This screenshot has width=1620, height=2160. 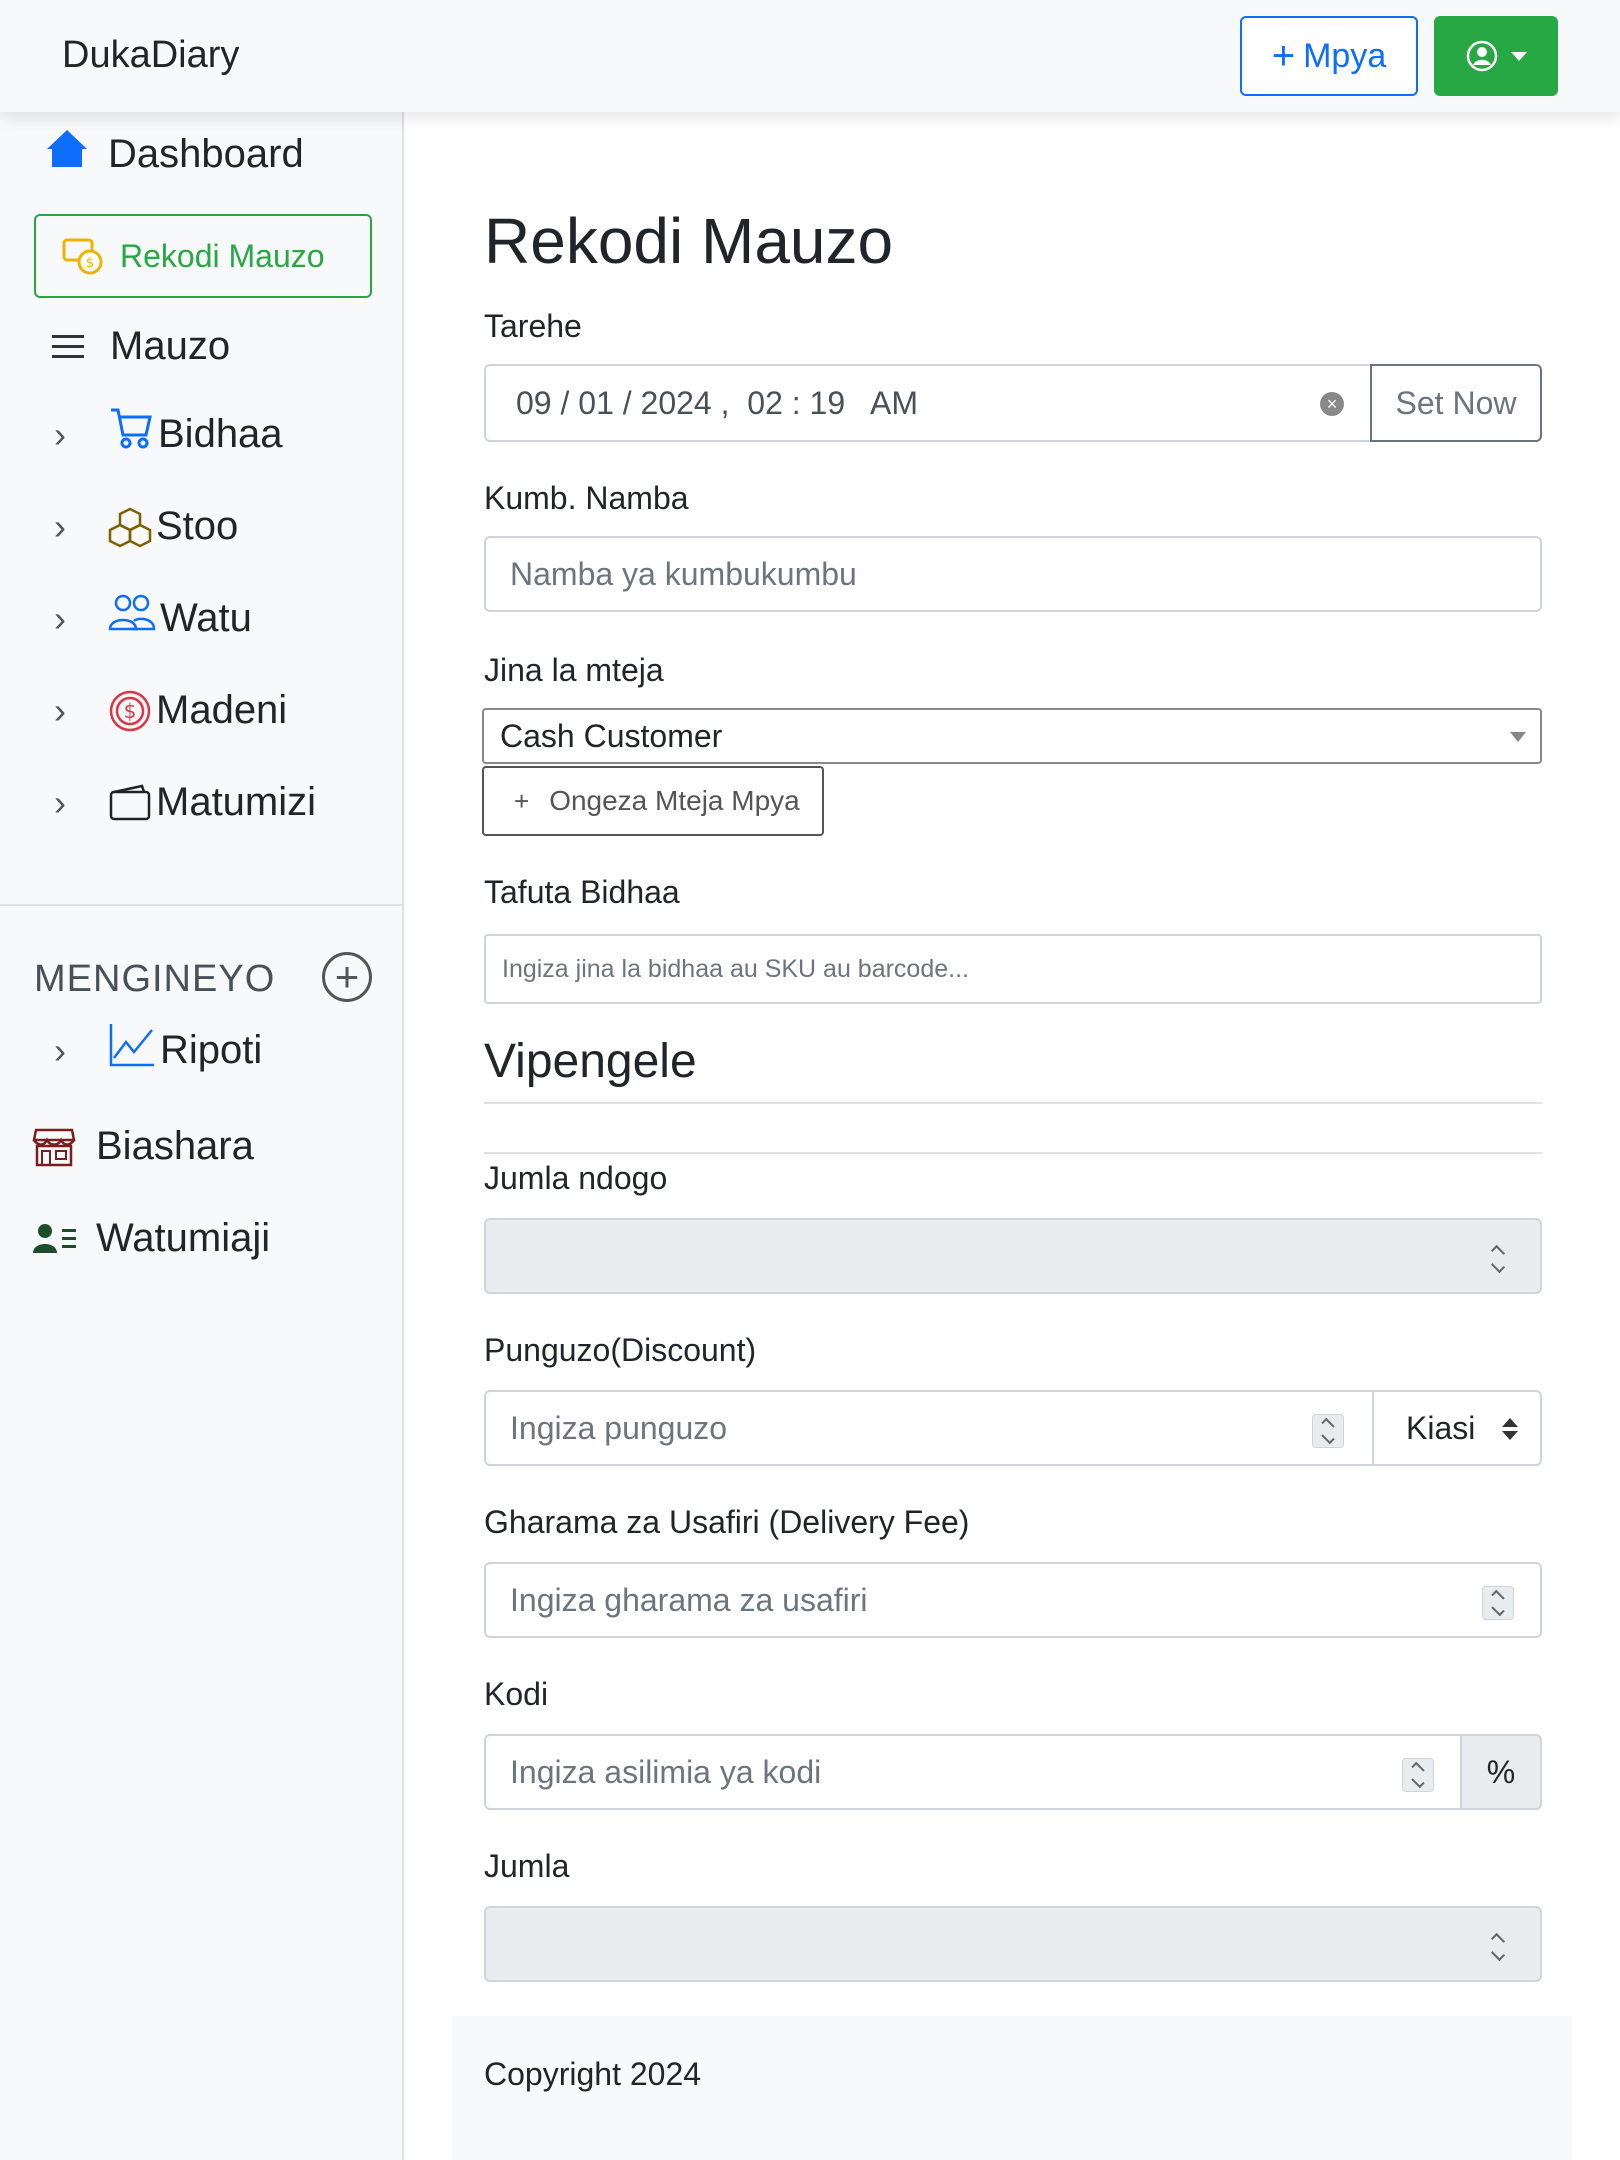 I want to click on cart-icon, so click(x=131, y=428).